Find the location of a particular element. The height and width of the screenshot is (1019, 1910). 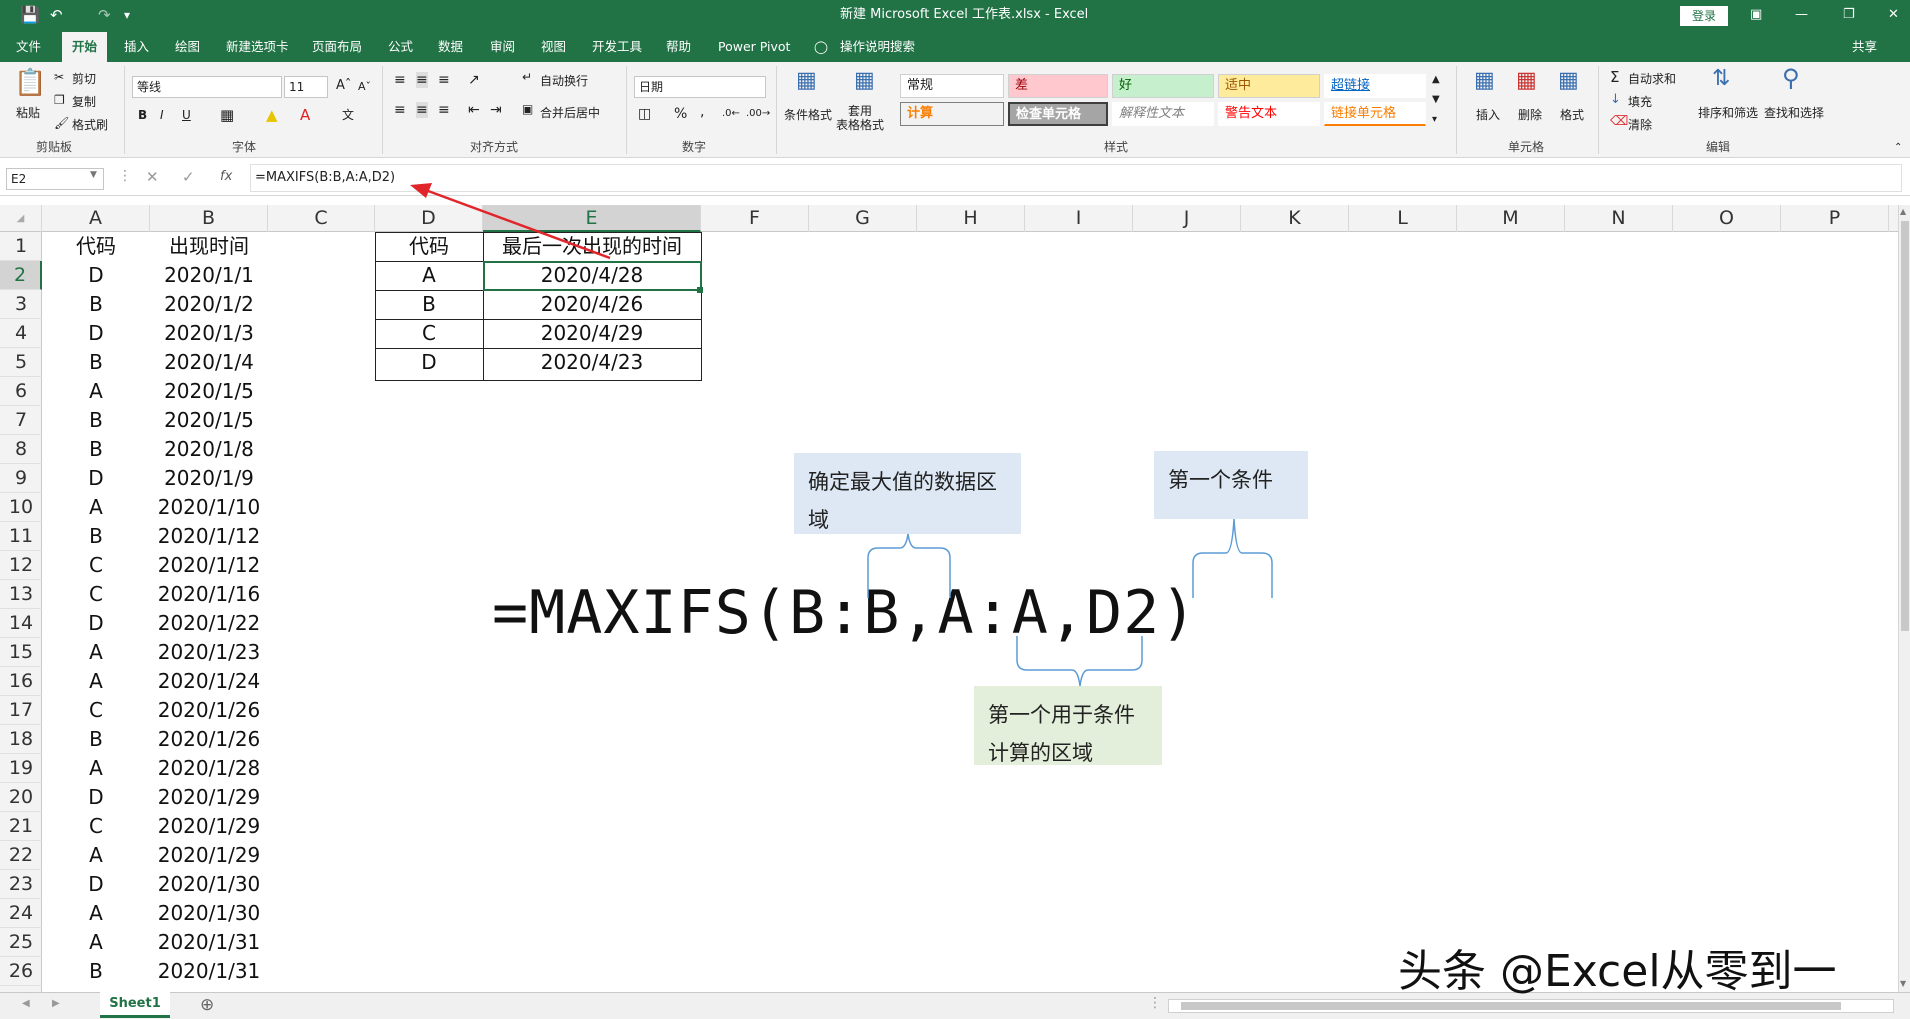

brace-criteria-range is located at coordinates (1079, 661).